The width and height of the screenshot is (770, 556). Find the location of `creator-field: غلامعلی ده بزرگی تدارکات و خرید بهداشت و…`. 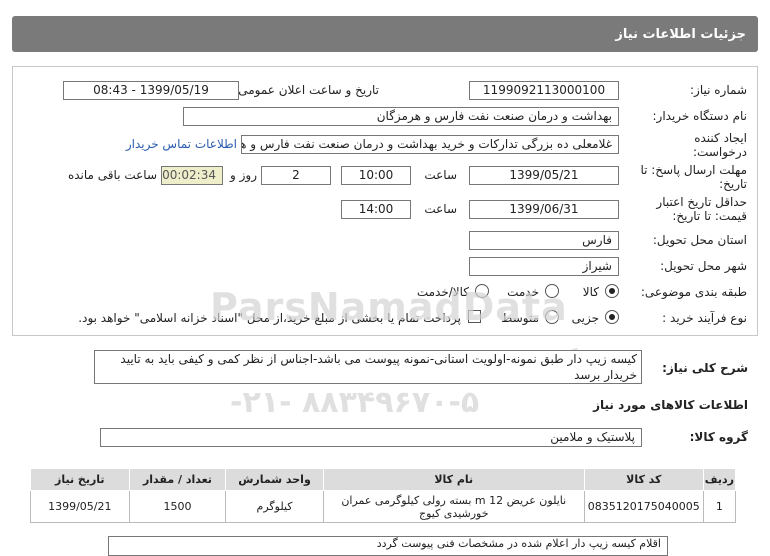

creator-field: غلامعلی ده بزرگی تدارکات و خرید بهداشت و… is located at coordinates (430, 144).